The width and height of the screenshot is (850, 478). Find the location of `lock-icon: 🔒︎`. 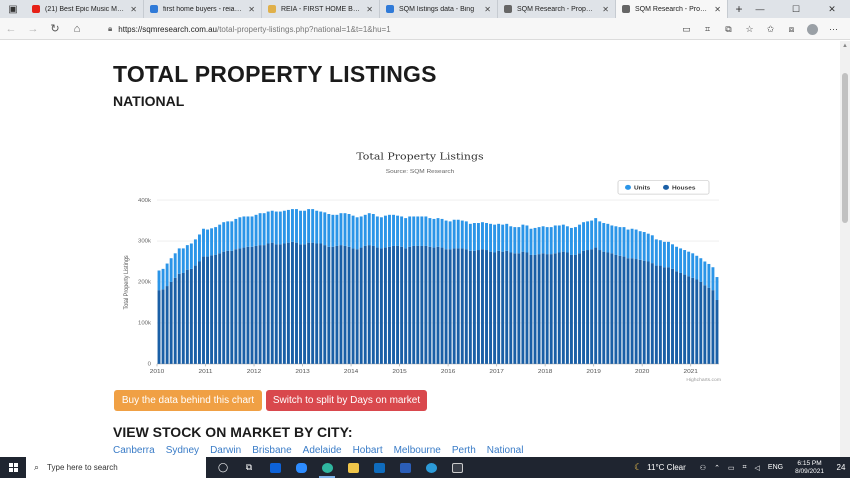

lock-icon: 🔒︎ is located at coordinates (110, 29).